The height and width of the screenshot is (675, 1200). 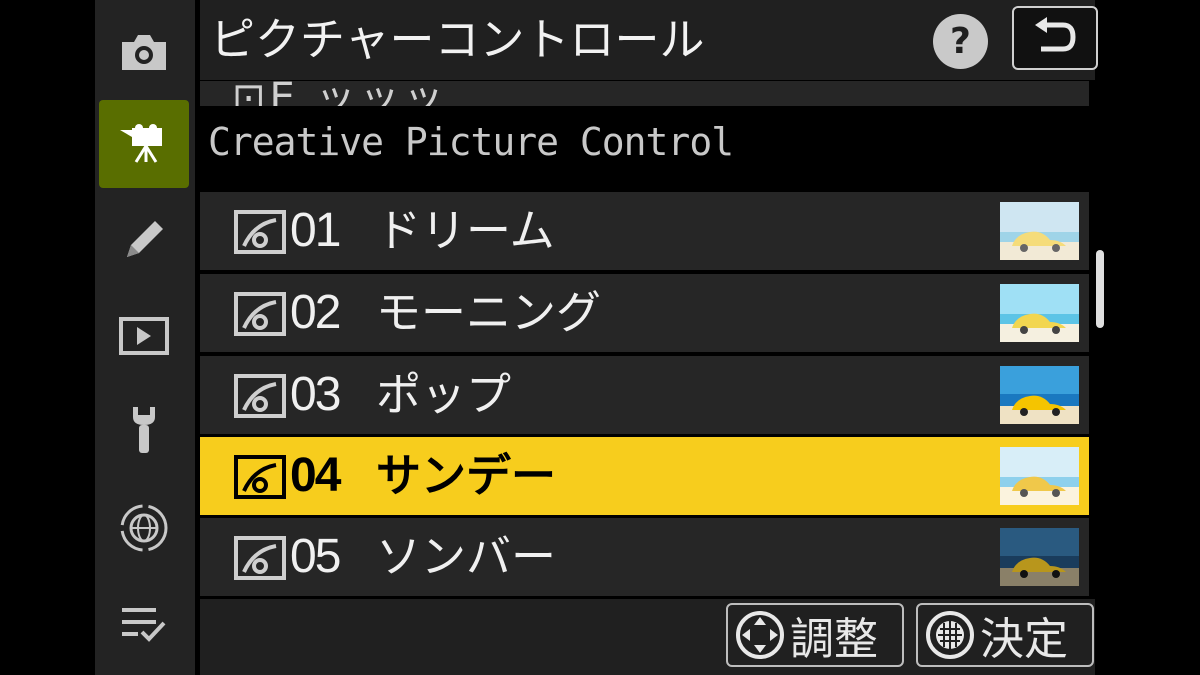 I want to click on item-label: サンデー, so click(x=466, y=475).